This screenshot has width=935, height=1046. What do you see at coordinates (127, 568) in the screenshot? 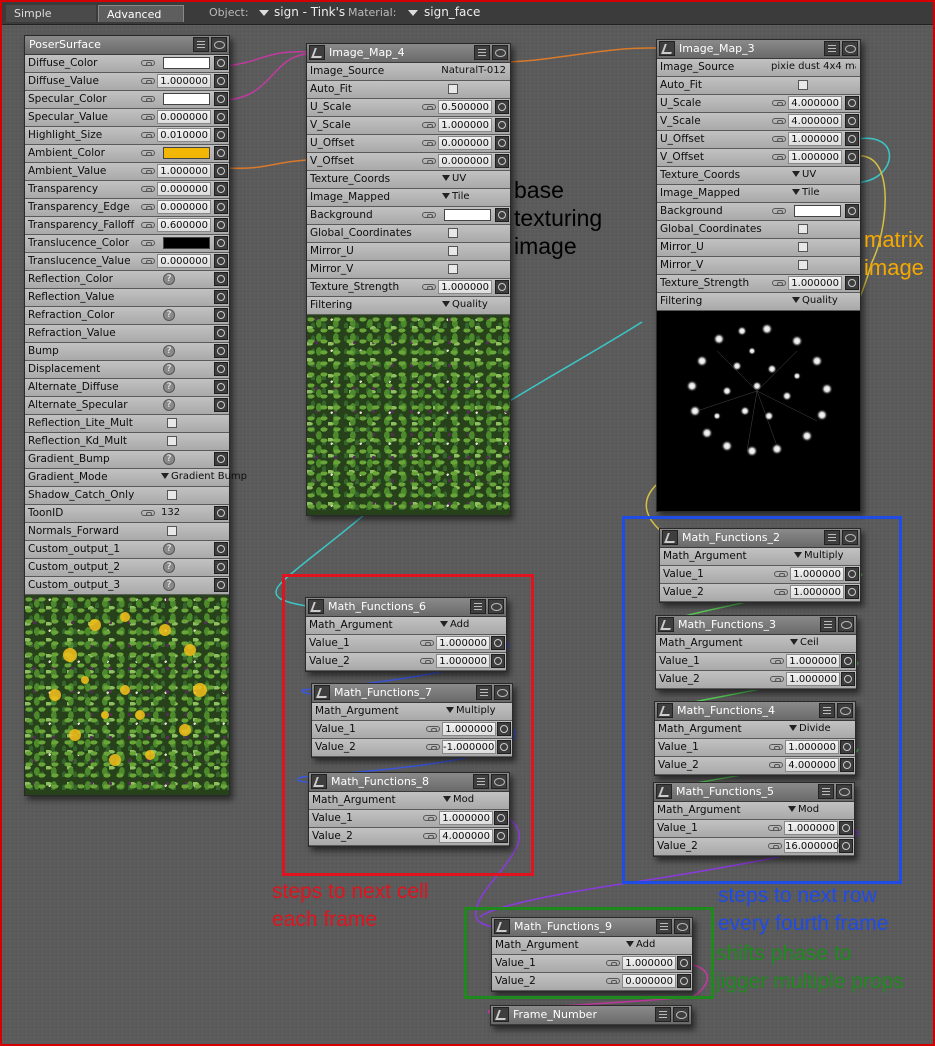
I see `param-row-custom-output-2: Custom_output_2?` at bounding box center [127, 568].